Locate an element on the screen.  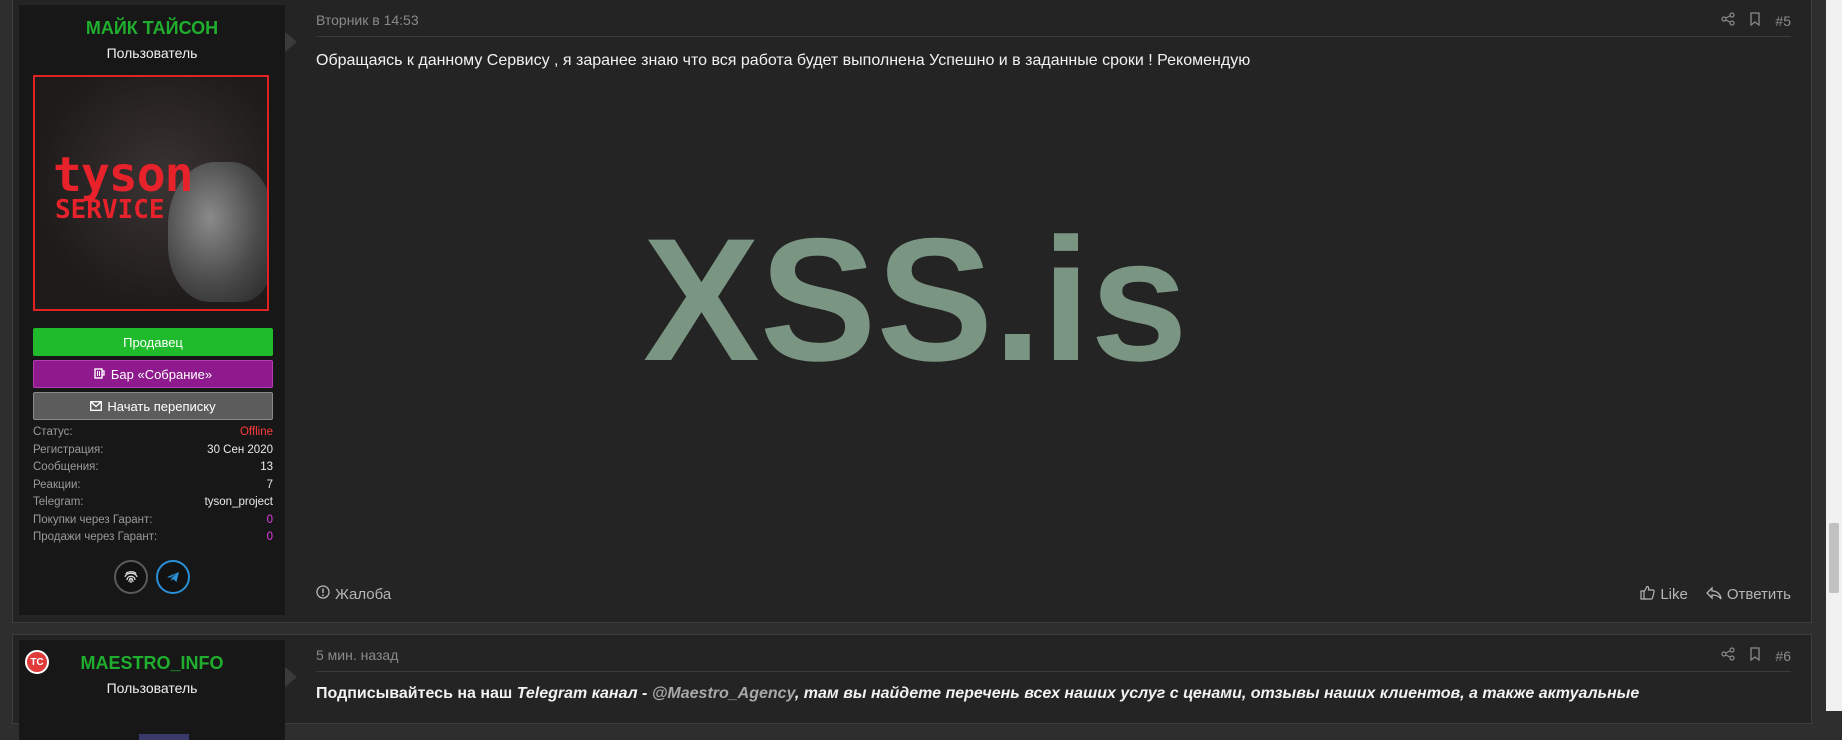
stat-row-sales-guarantee: Продажи через Гарант: 0 is located at coordinates (153, 538).